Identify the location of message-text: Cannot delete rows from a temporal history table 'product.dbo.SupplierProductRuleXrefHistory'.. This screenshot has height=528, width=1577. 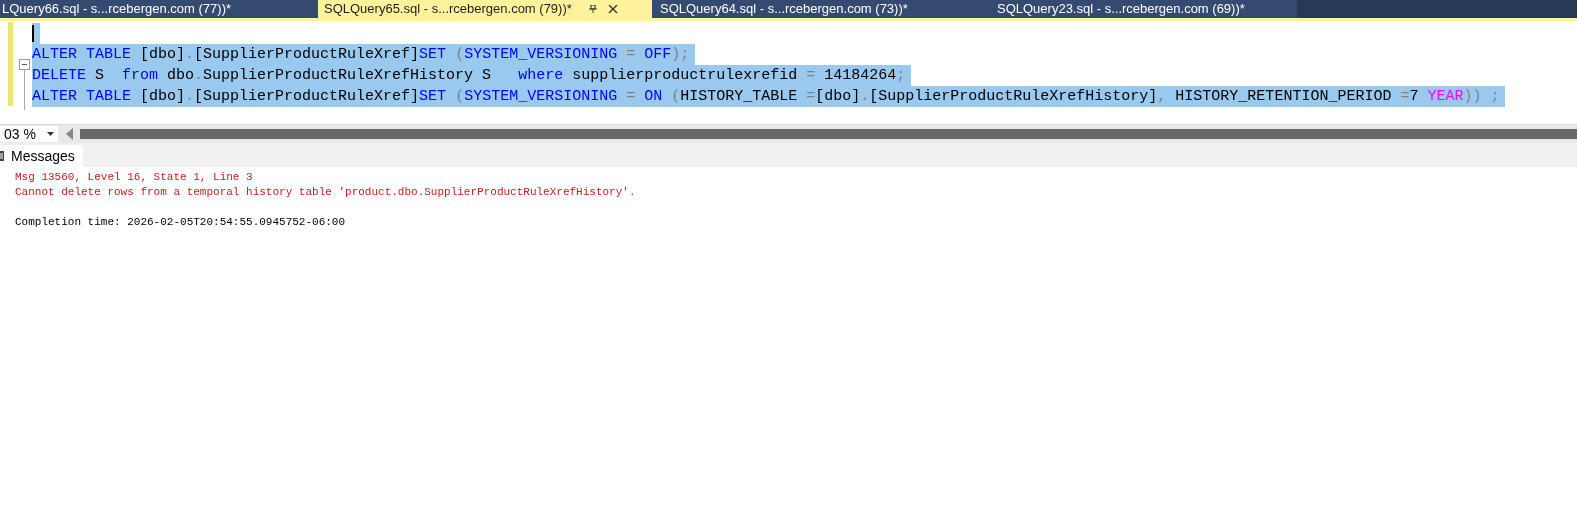
(325, 192).